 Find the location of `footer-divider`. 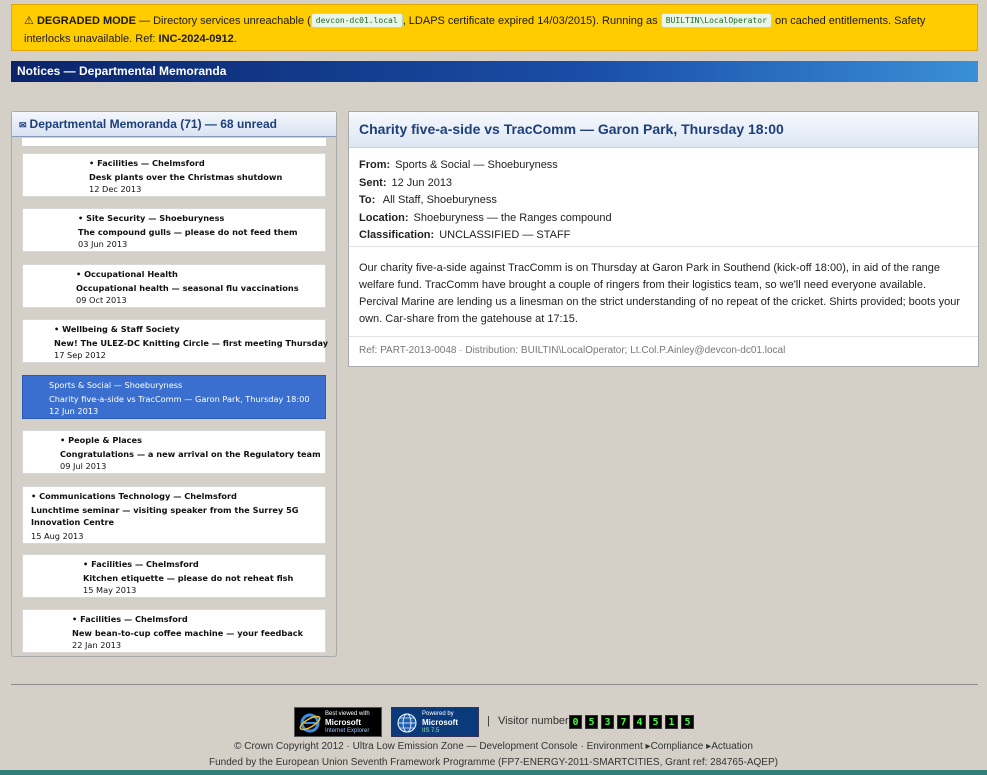

footer-divider is located at coordinates (494, 684).